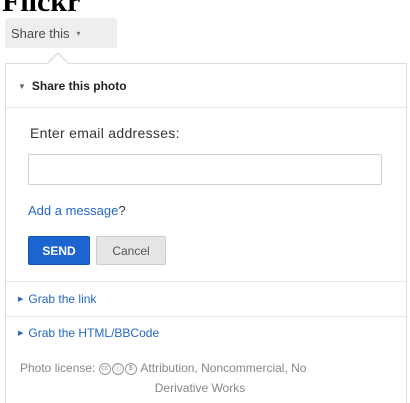 This screenshot has height=403, width=410. Describe the element at coordinates (122, 210) in the screenshot. I see `add-message-suffix: ?` at that location.